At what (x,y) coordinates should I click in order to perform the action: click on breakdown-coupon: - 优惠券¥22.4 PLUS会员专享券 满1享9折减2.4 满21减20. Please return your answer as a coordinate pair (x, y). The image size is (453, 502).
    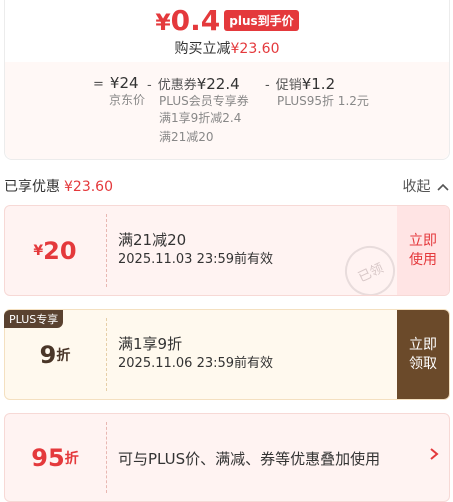
    Looking at the image, I should click on (198, 110).